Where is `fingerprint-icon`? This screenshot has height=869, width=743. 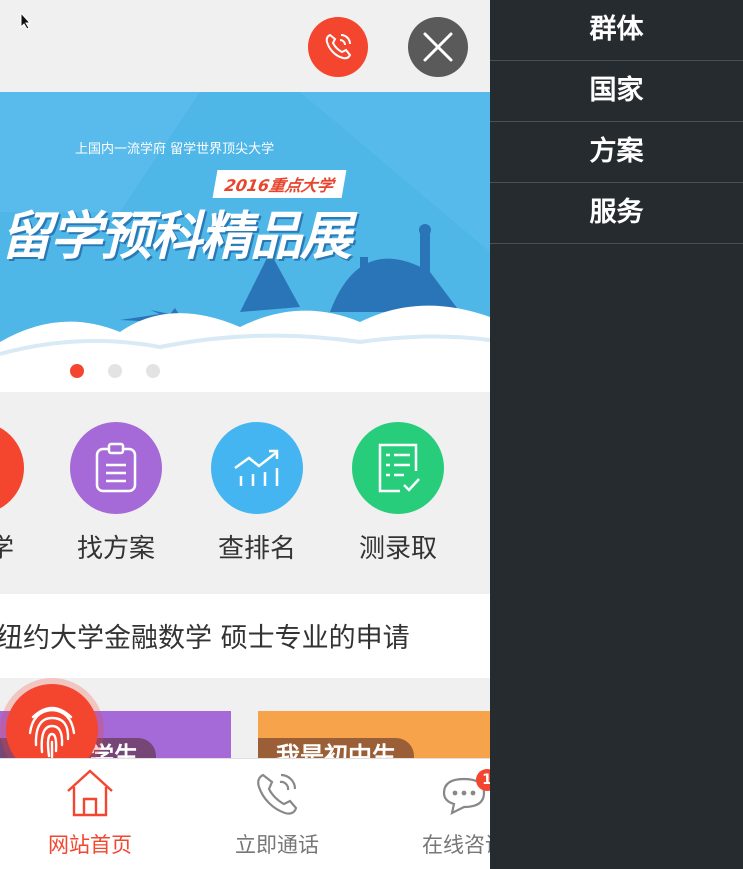 fingerprint-icon is located at coordinates (52, 732).